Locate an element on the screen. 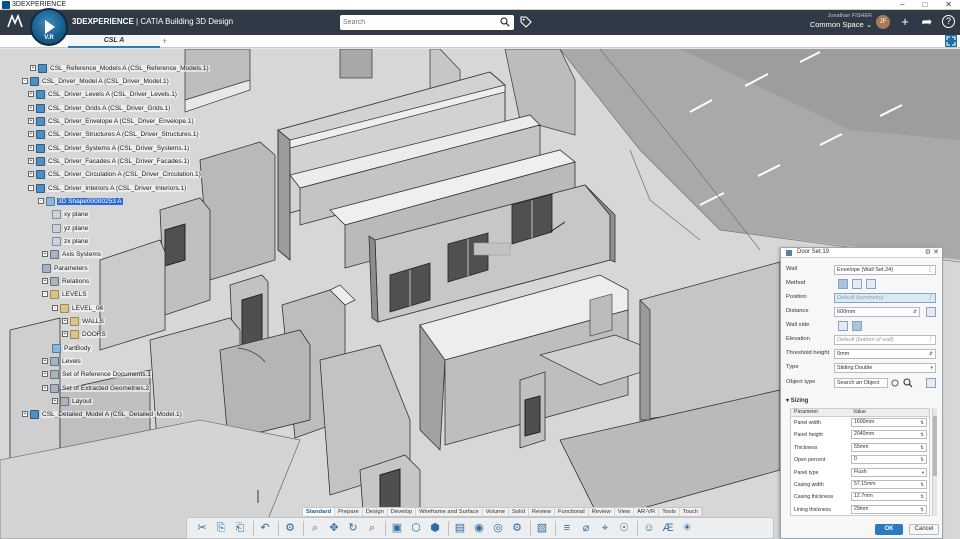 The width and height of the screenshot is (960, 539). text-icon: Æ is located at coordinates (668, 528).